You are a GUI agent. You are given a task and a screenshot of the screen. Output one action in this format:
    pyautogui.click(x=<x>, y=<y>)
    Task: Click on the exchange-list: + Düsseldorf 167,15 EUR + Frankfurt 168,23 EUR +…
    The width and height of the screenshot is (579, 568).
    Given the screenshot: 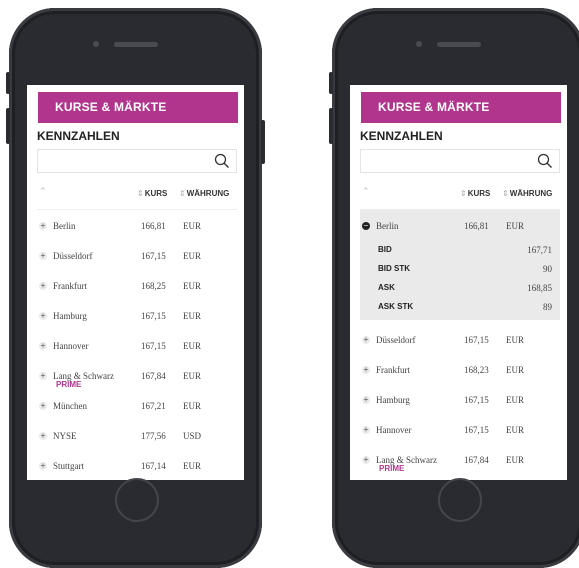 What is the action you would take?
    pyautogui.click(x=458, y=399)
    